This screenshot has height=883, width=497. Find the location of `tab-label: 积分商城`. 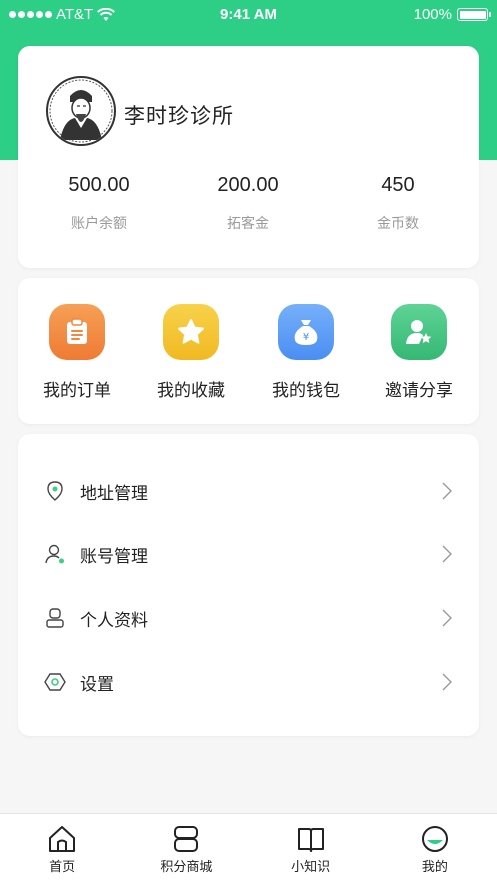

tab-label: 积分商城 is located at coordinates (186, 867).